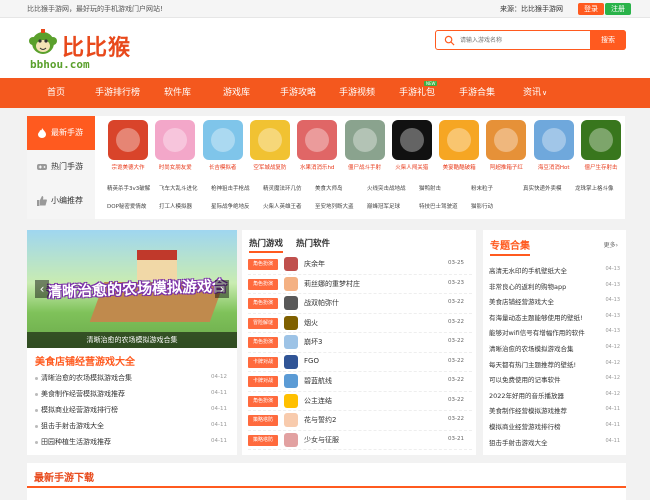 Image resolution: width=650 pixels, height=500 pixels. What do you see at coordinates (611, 244) in the screenshot?
I see `more-link: 更多›` at bounding box center [611, 244].